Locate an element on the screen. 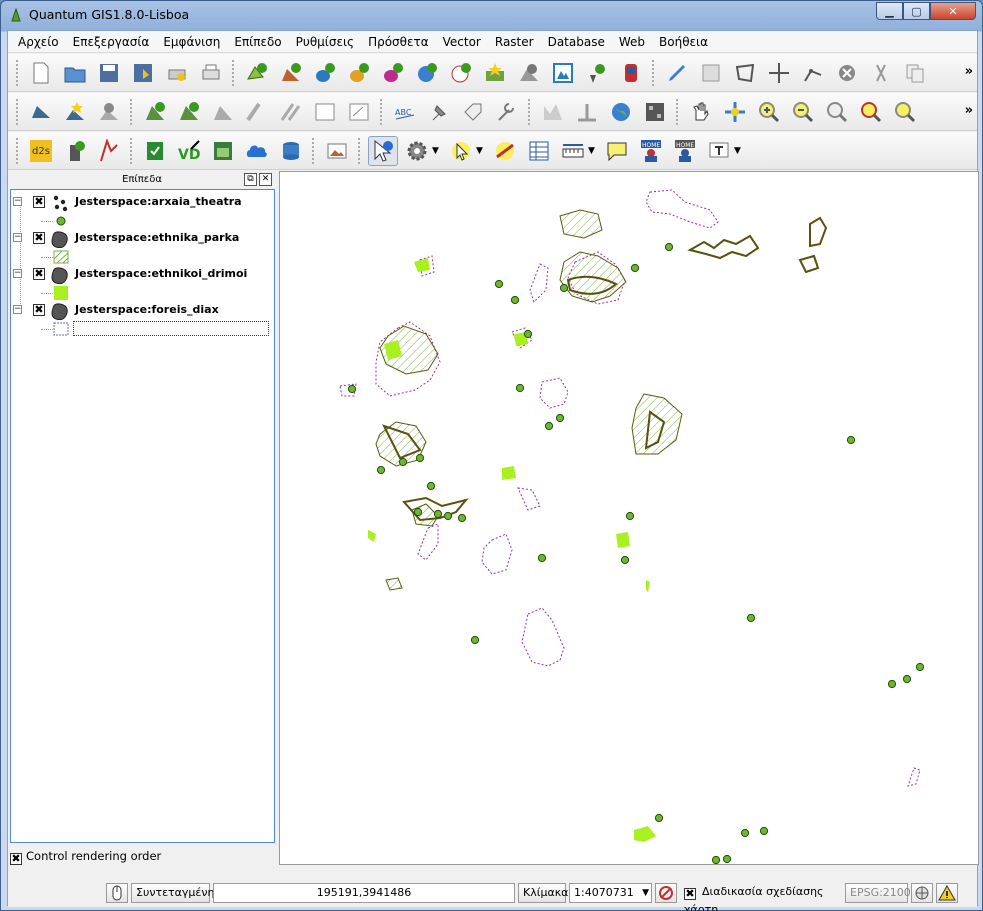  render-toggle: ✖ Διαδικασία σχεδίασης χάρτη is located at coordinates (762, 897).